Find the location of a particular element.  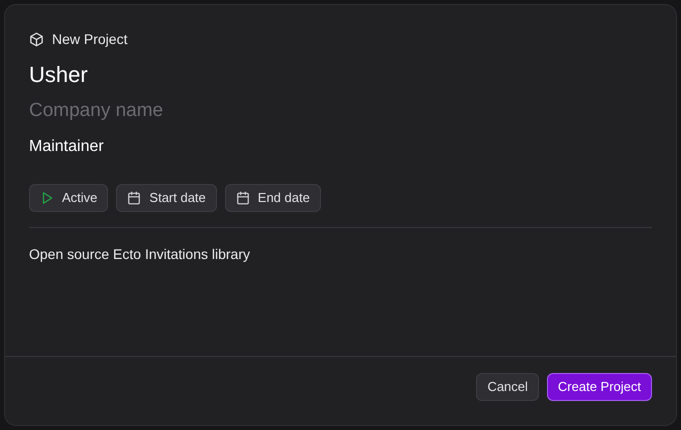

description-text: Open source Ecto Invitations library is located at coordinates (340, 254).